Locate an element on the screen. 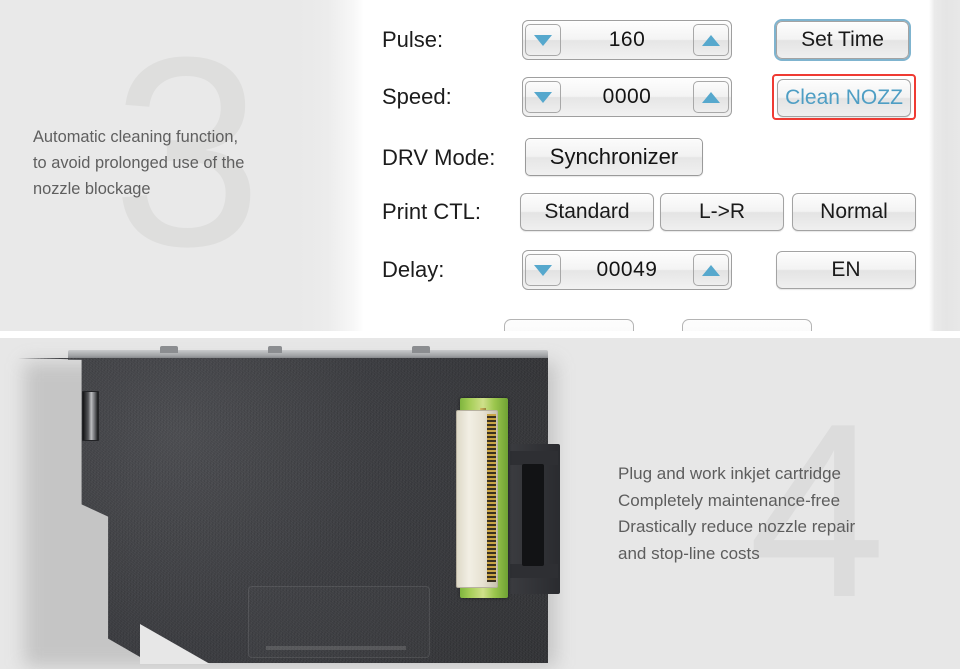 Image resolution: width=960 pixels, height=669 pixels. feature-4-line-1: Plug and work inkjet cartridge is located at coordinates (730, 473).